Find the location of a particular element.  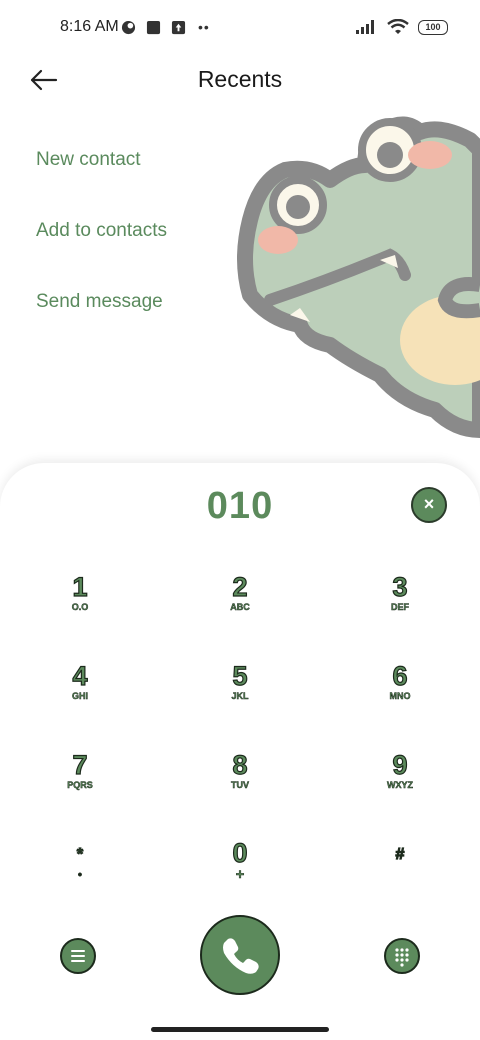

key-digit: 8 is located at coordinates (240, 765).